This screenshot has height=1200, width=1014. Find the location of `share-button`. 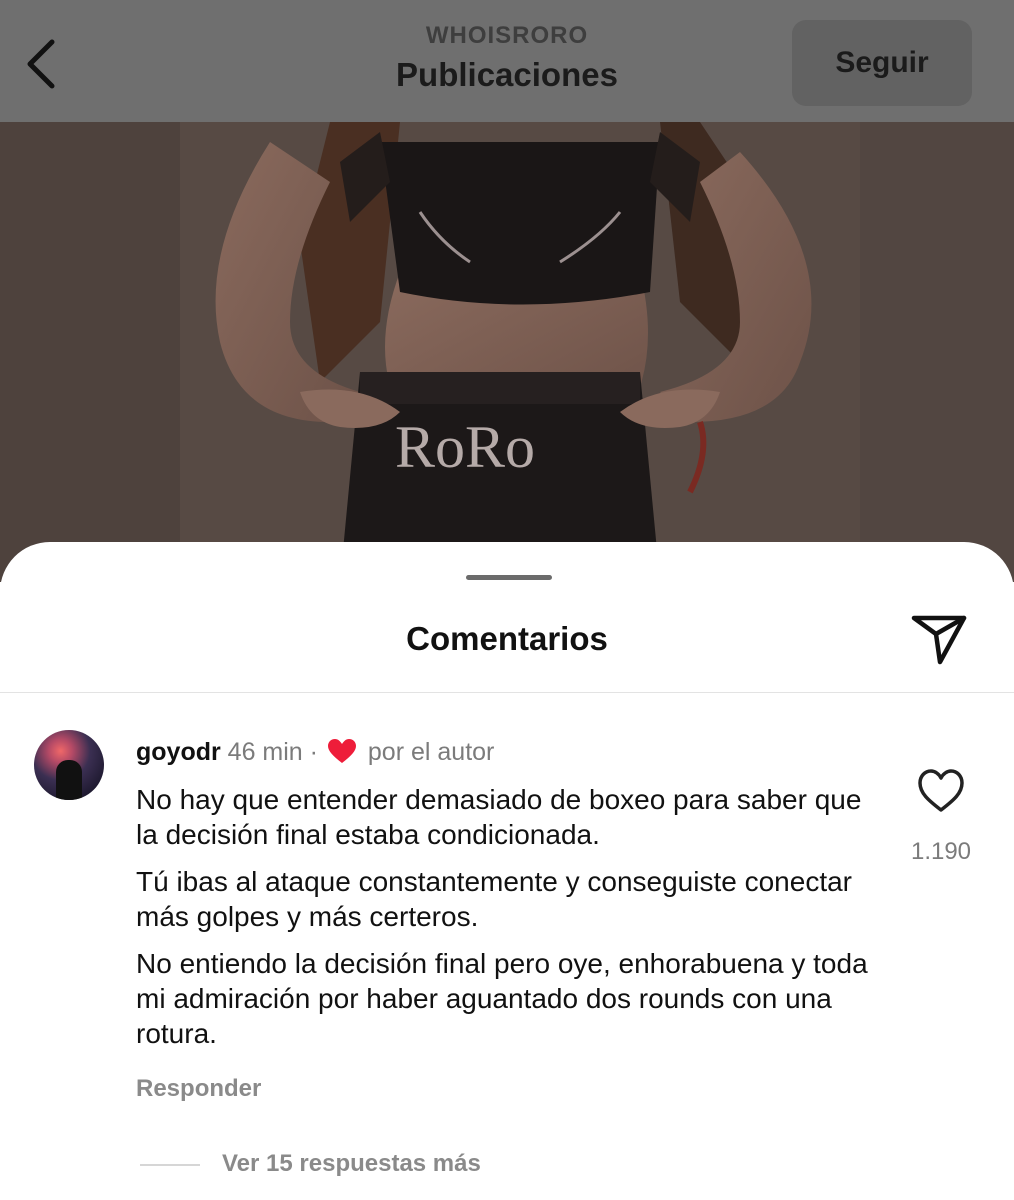

share-button is located at coordinates (939, 636).